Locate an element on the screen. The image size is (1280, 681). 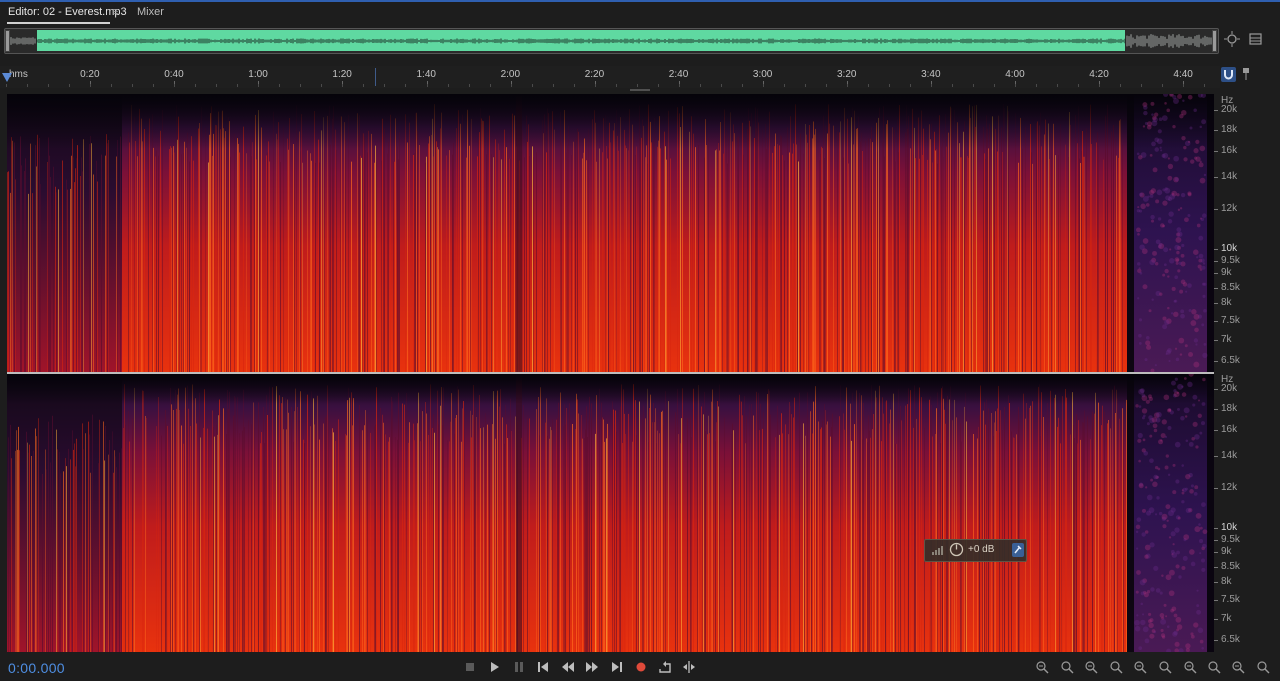
vertical-resize-grip is located at coordinates (640, 90).